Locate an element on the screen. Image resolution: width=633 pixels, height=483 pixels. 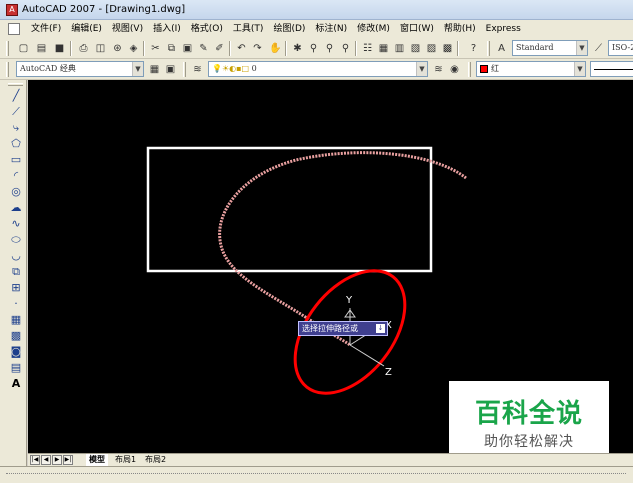
hatch-icon: ▦ is located at coordinates (16, 320).